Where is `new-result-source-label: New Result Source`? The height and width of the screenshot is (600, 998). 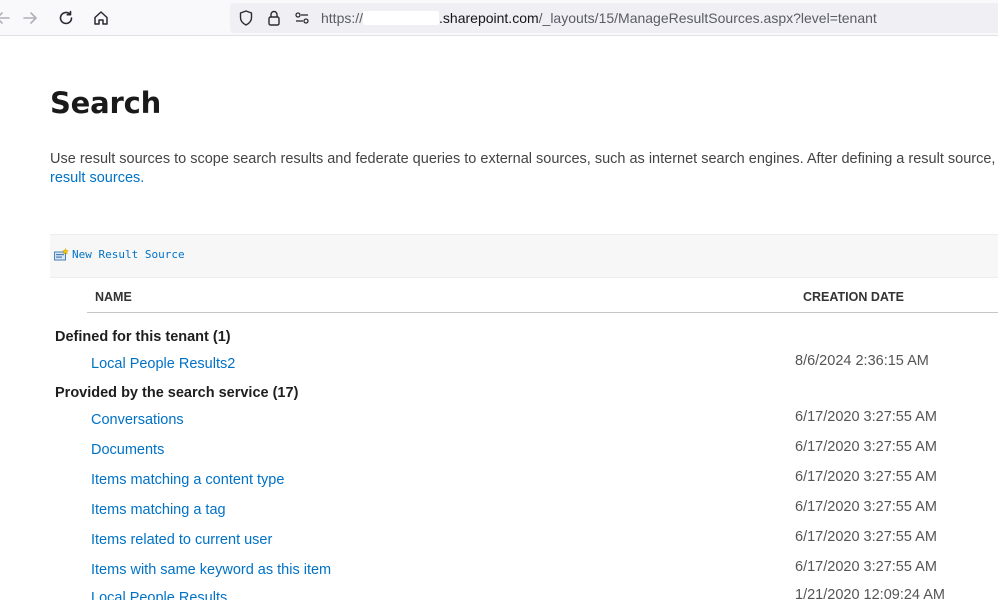 new-result-source-label: New Result Source is located at coordinates (128, 254).